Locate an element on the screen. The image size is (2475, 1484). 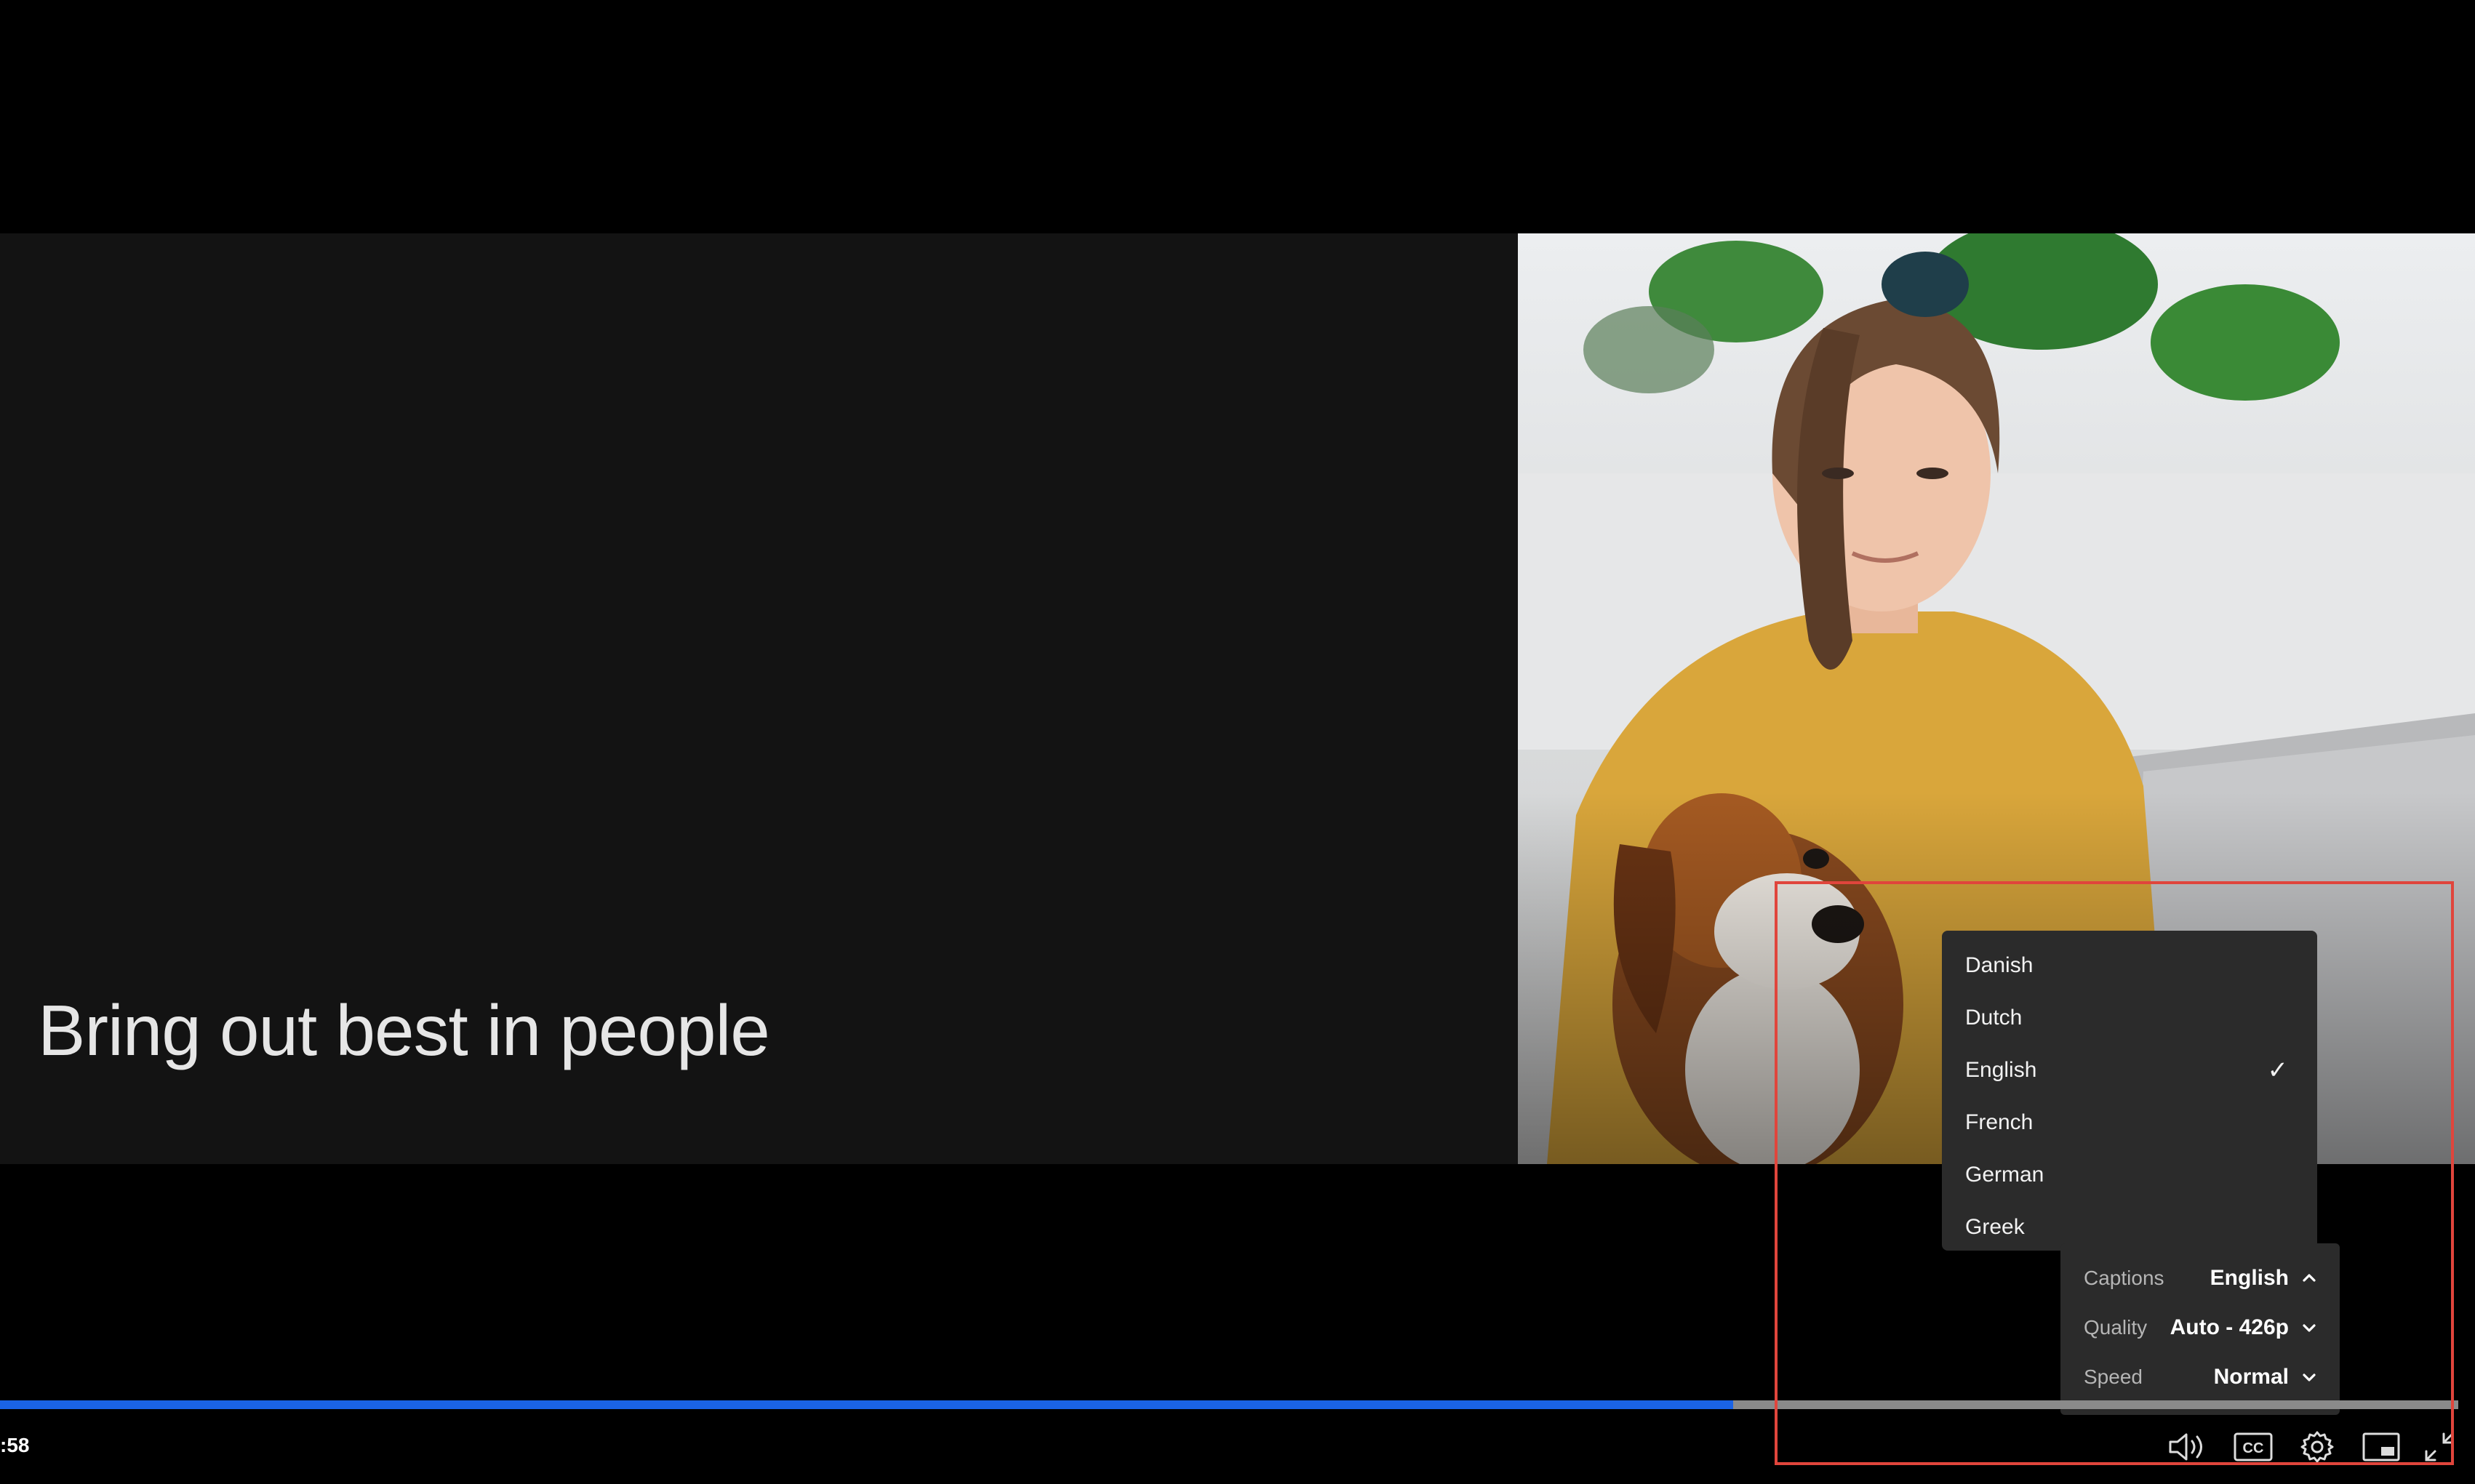
language-option-french: French is located at coordinates (2129, 1122).